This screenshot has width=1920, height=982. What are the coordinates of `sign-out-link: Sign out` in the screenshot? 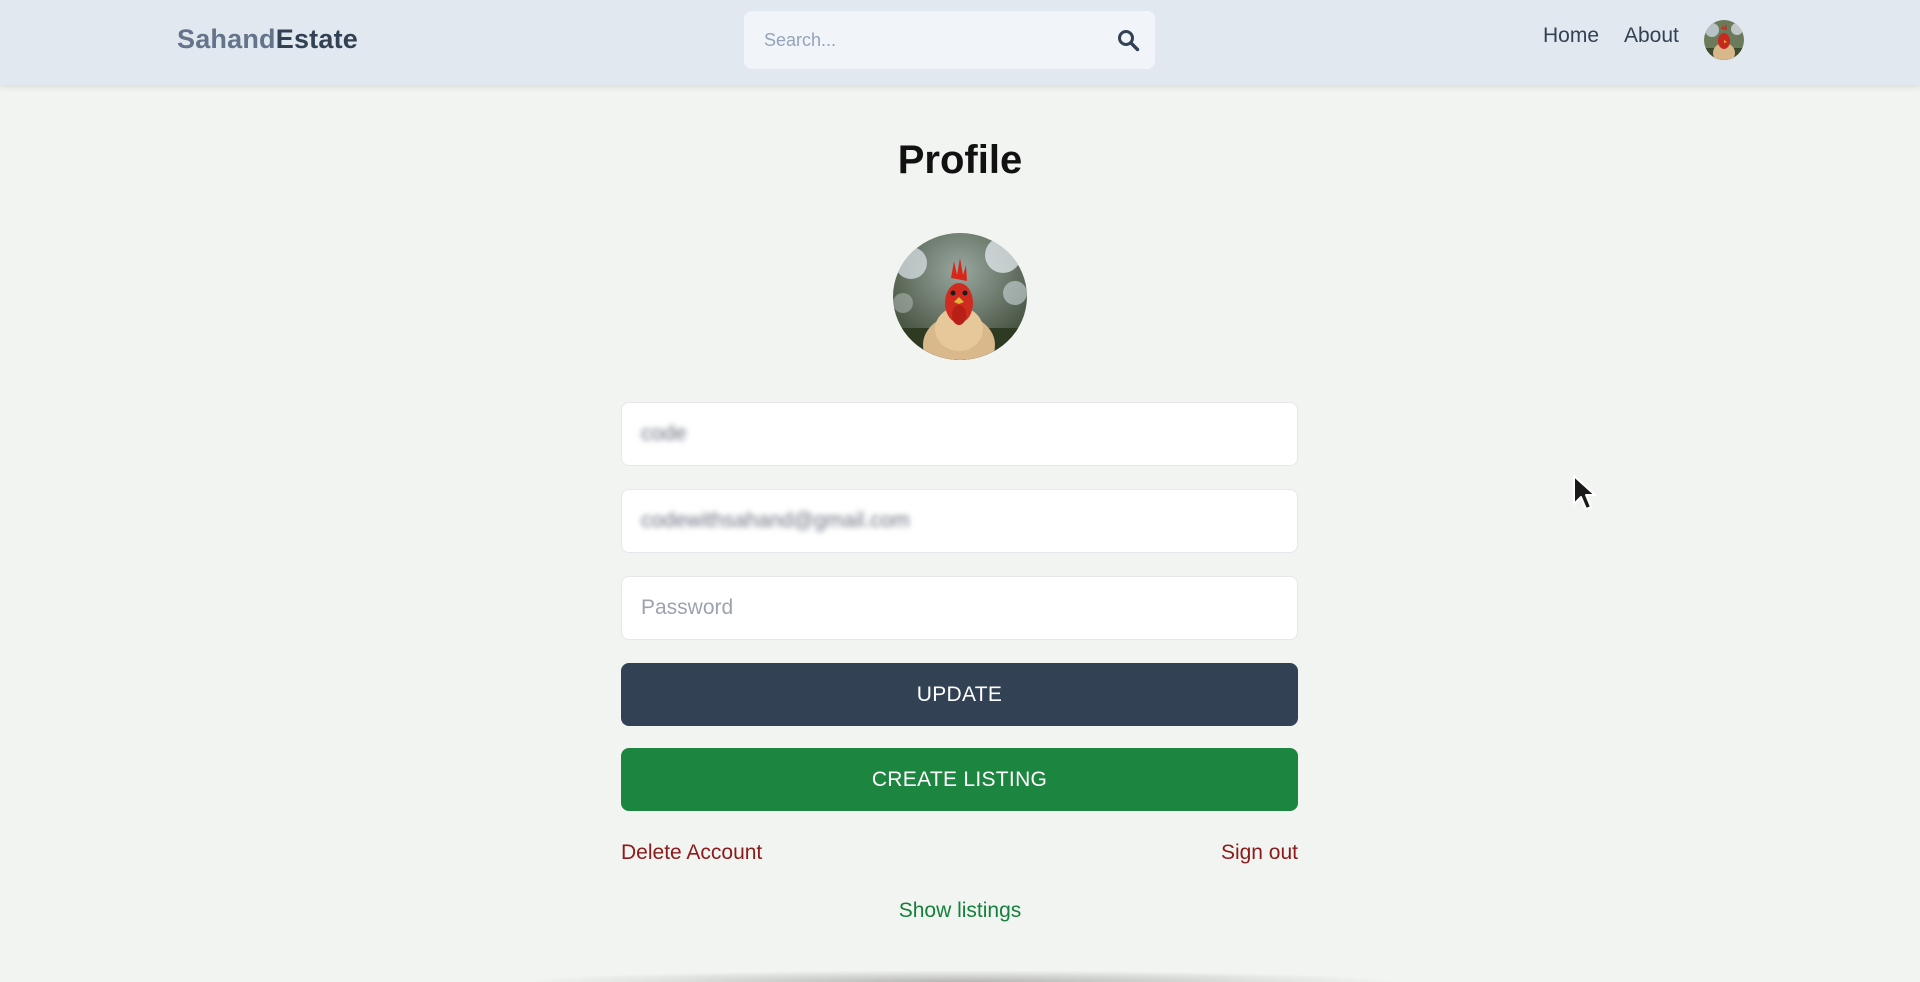 It's located at (1259, 853).